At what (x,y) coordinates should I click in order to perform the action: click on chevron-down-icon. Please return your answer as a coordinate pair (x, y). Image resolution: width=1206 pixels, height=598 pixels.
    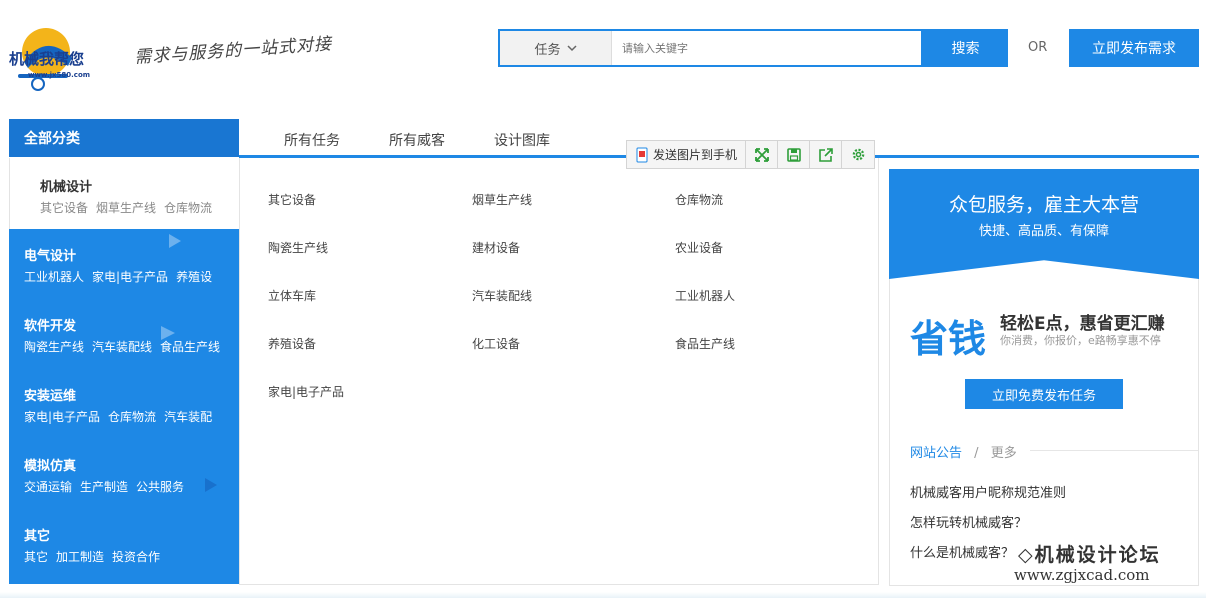
    Looking at the image, I should click on (571, 48).